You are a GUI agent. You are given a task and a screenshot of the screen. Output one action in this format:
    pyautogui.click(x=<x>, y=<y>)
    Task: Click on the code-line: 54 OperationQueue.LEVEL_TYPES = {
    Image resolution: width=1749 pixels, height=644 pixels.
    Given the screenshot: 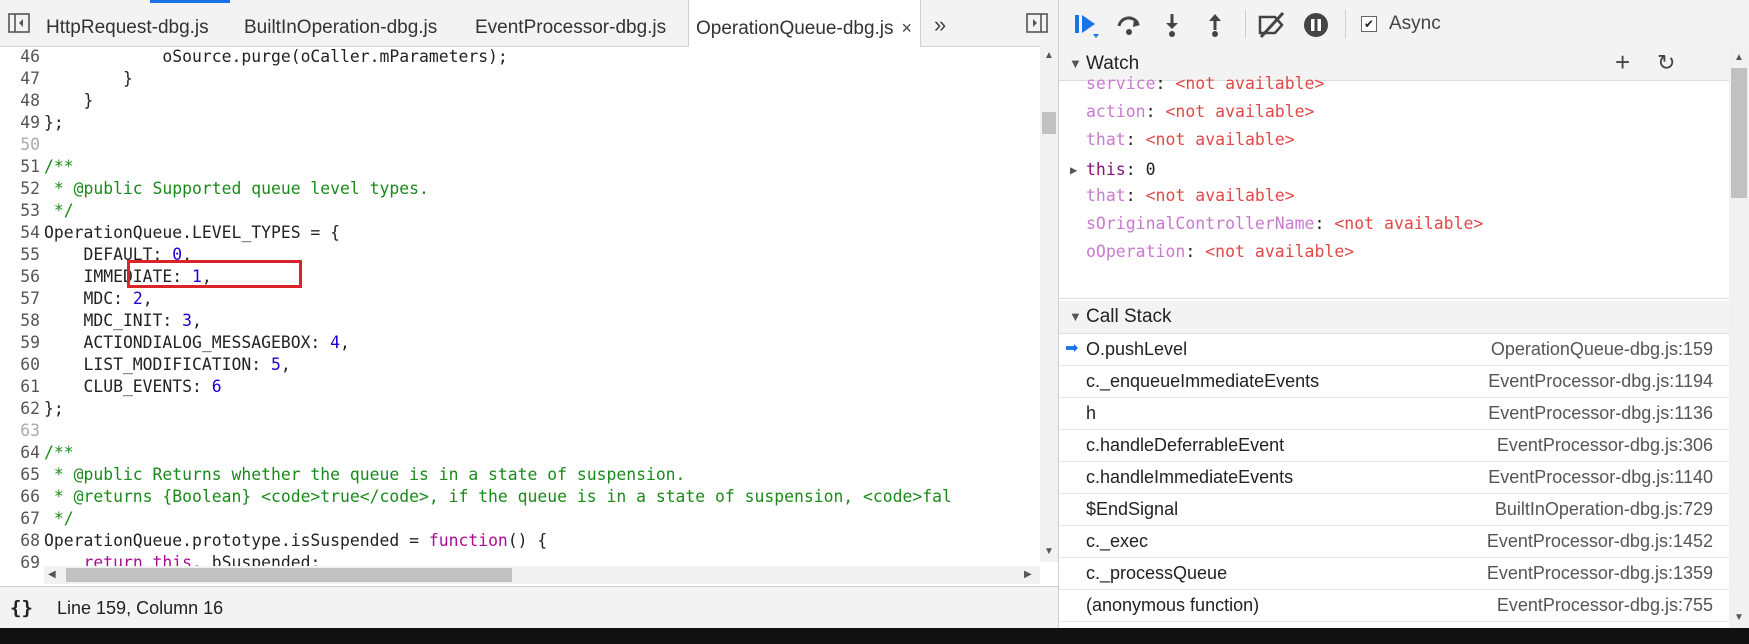 What is the action you would take?
    pyautogui.click(x=170, y=233)
    